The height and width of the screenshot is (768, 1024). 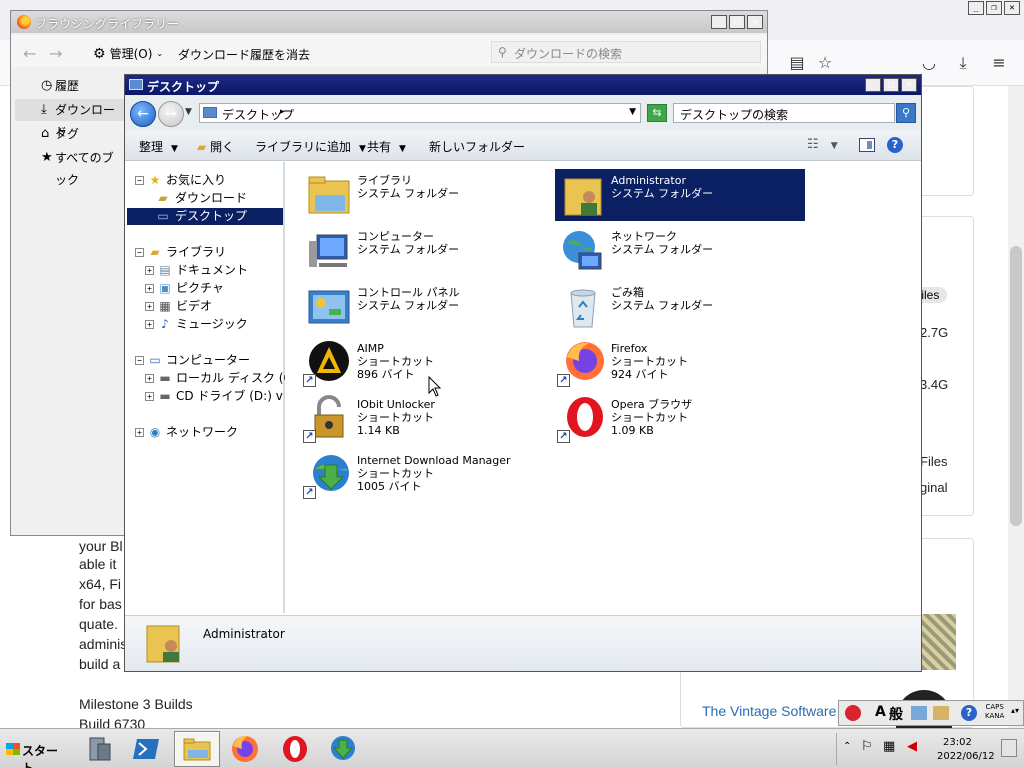 What do you see at coordinates (426, 307) in the screenshot?
I see `item-control-panel: コントロール パネル システム フォルダー` at bounding box center [426, 307].